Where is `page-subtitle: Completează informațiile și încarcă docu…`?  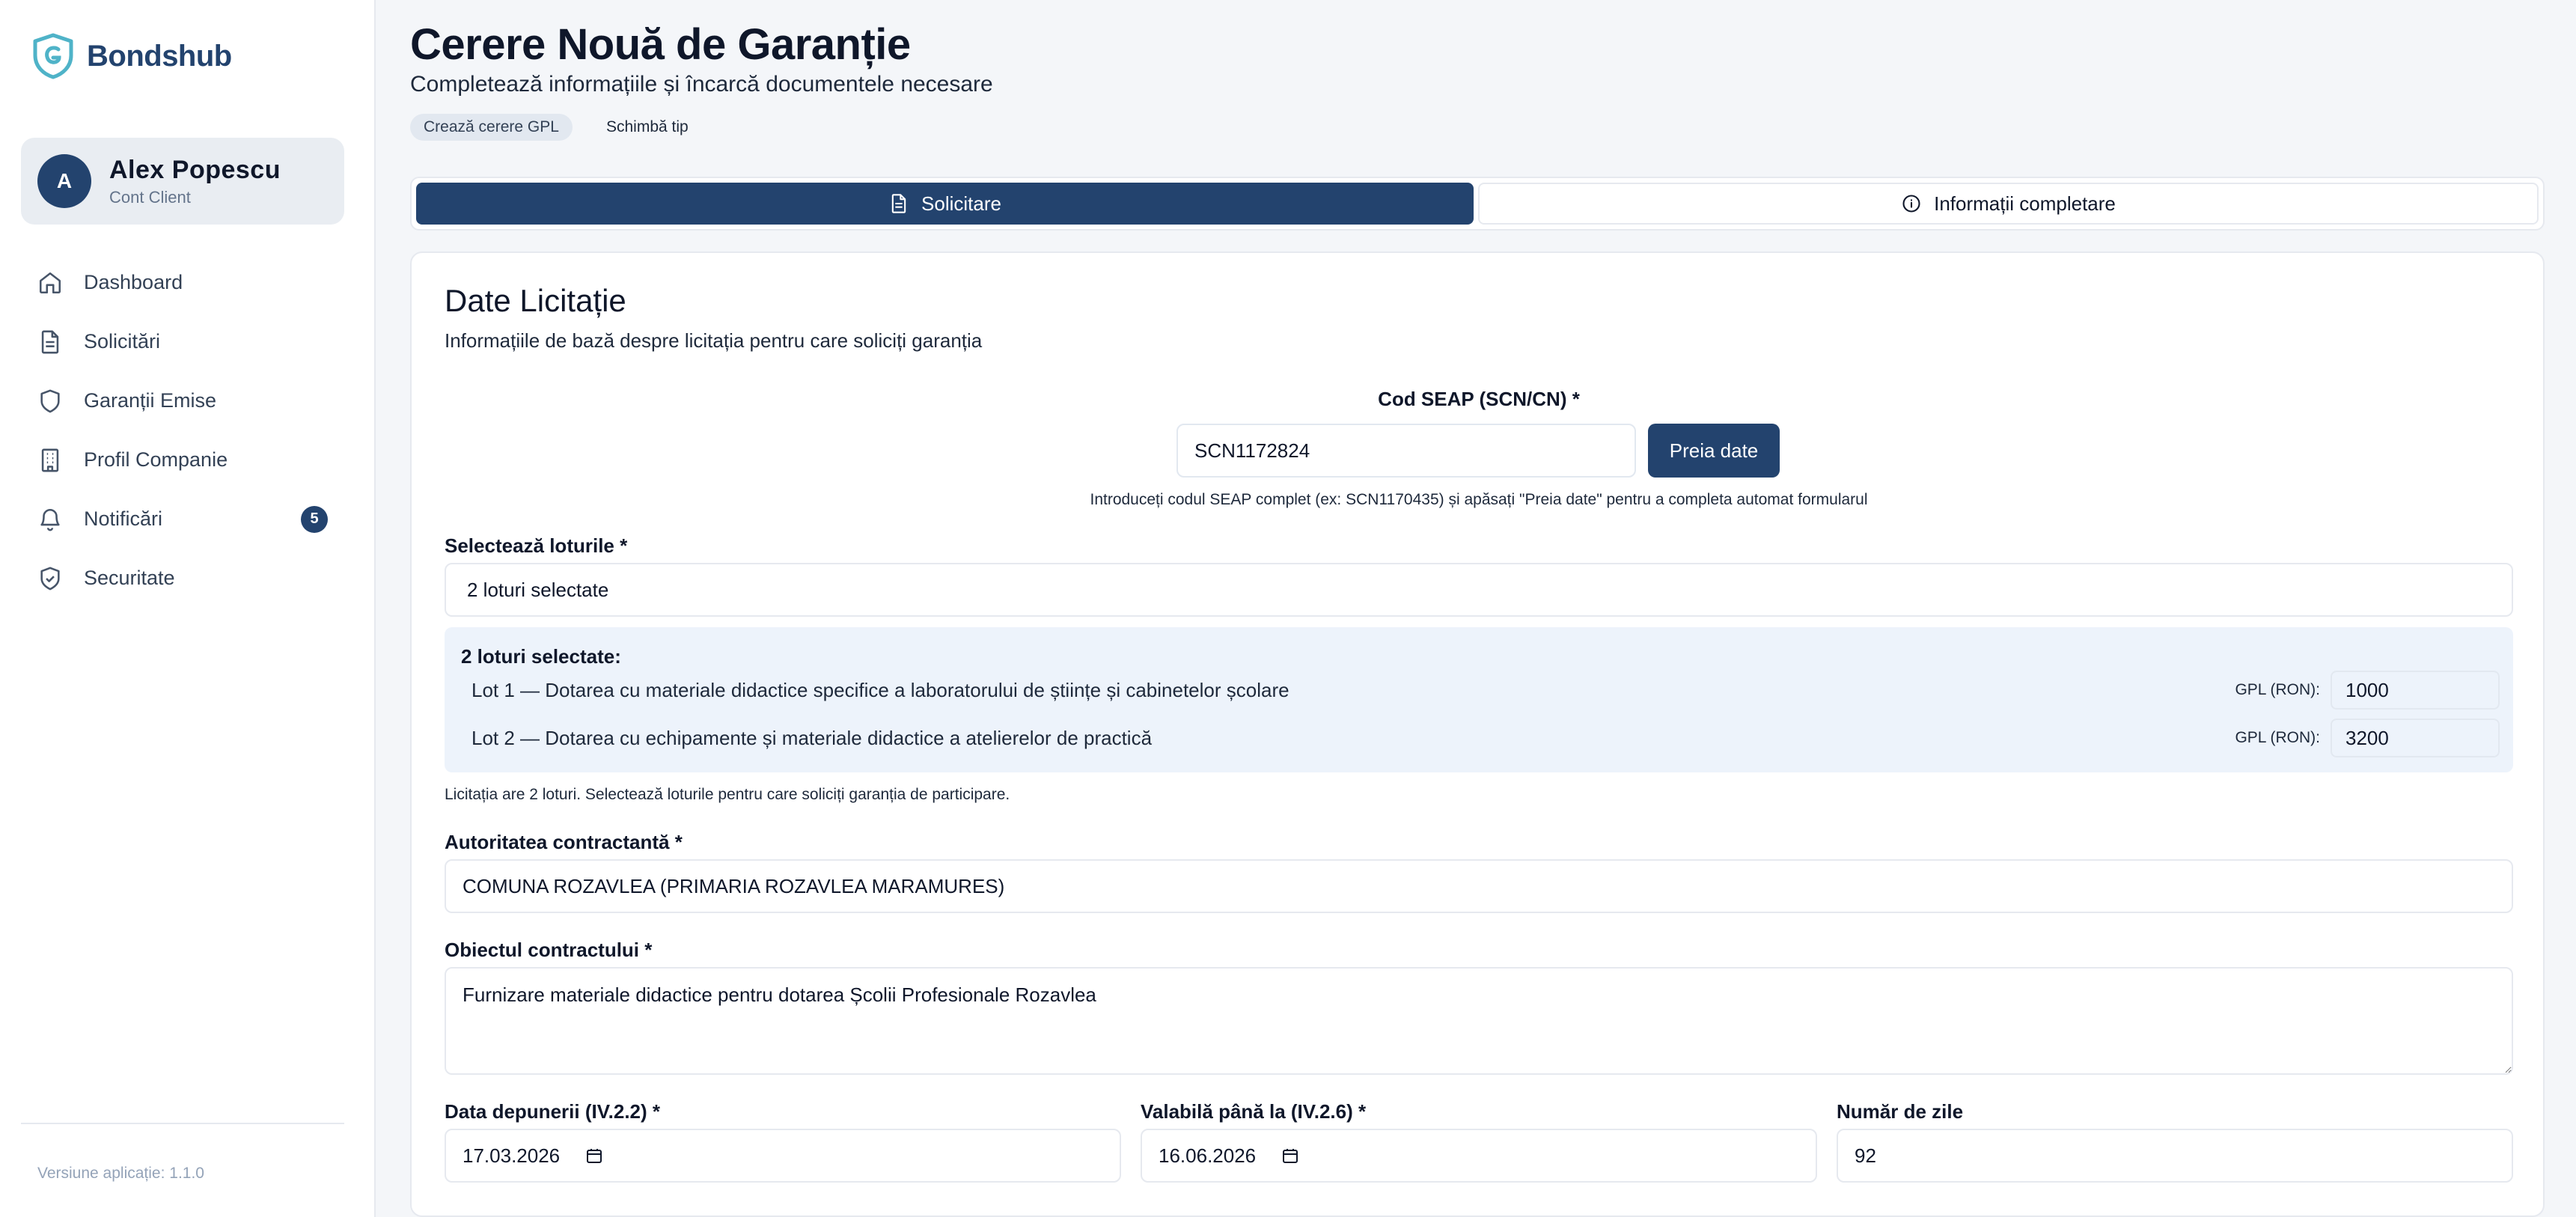
page-subtitle: Completează informațiile și încarcă docu… is located at coordinates (701, 84).